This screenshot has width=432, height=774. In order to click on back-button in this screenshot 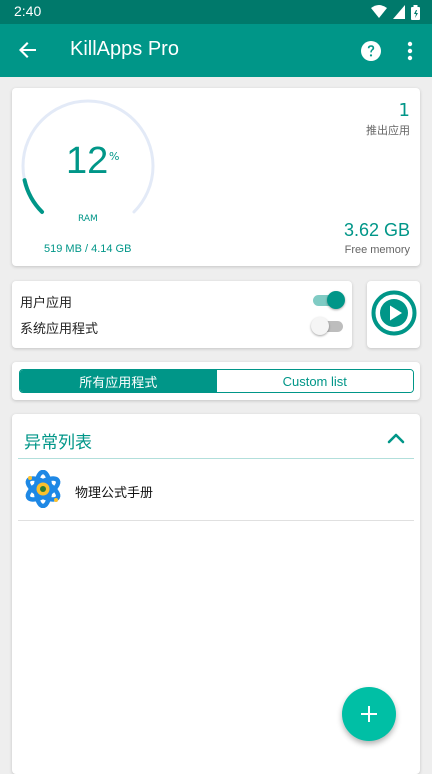, I will do `click(28, 50)`.